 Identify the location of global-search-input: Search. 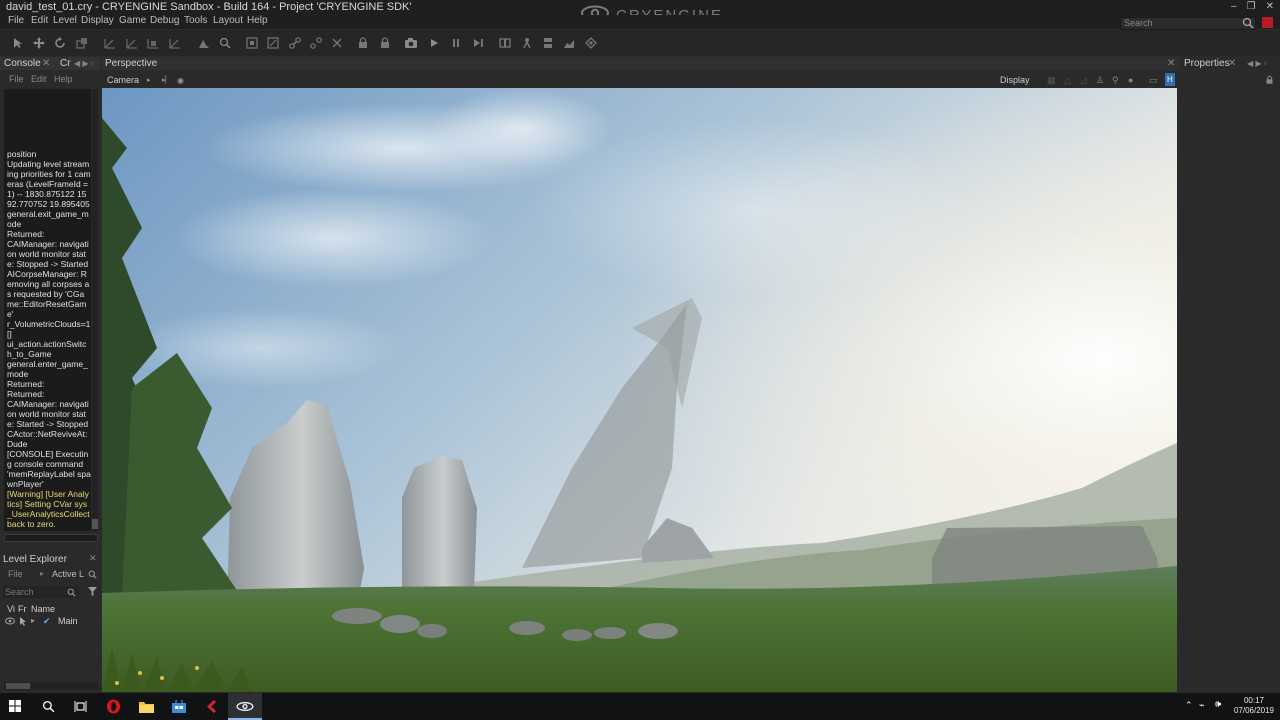
(1188, 23).